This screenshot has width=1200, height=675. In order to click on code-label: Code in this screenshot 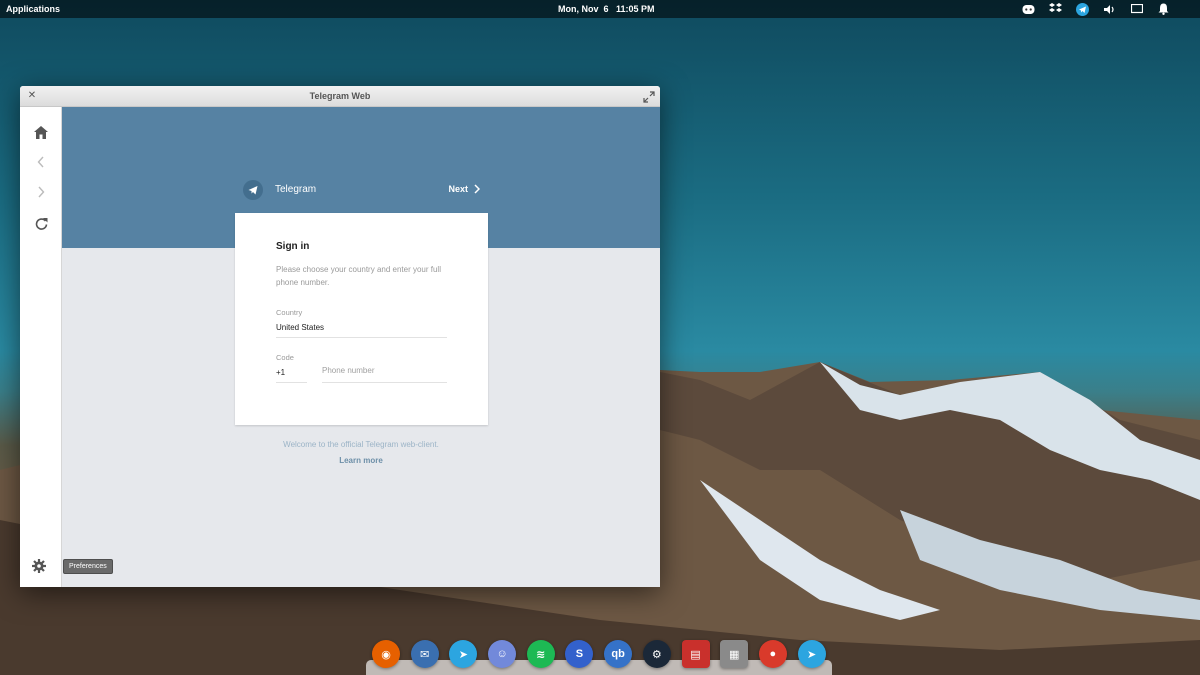, I will do `click(285, 357)`.